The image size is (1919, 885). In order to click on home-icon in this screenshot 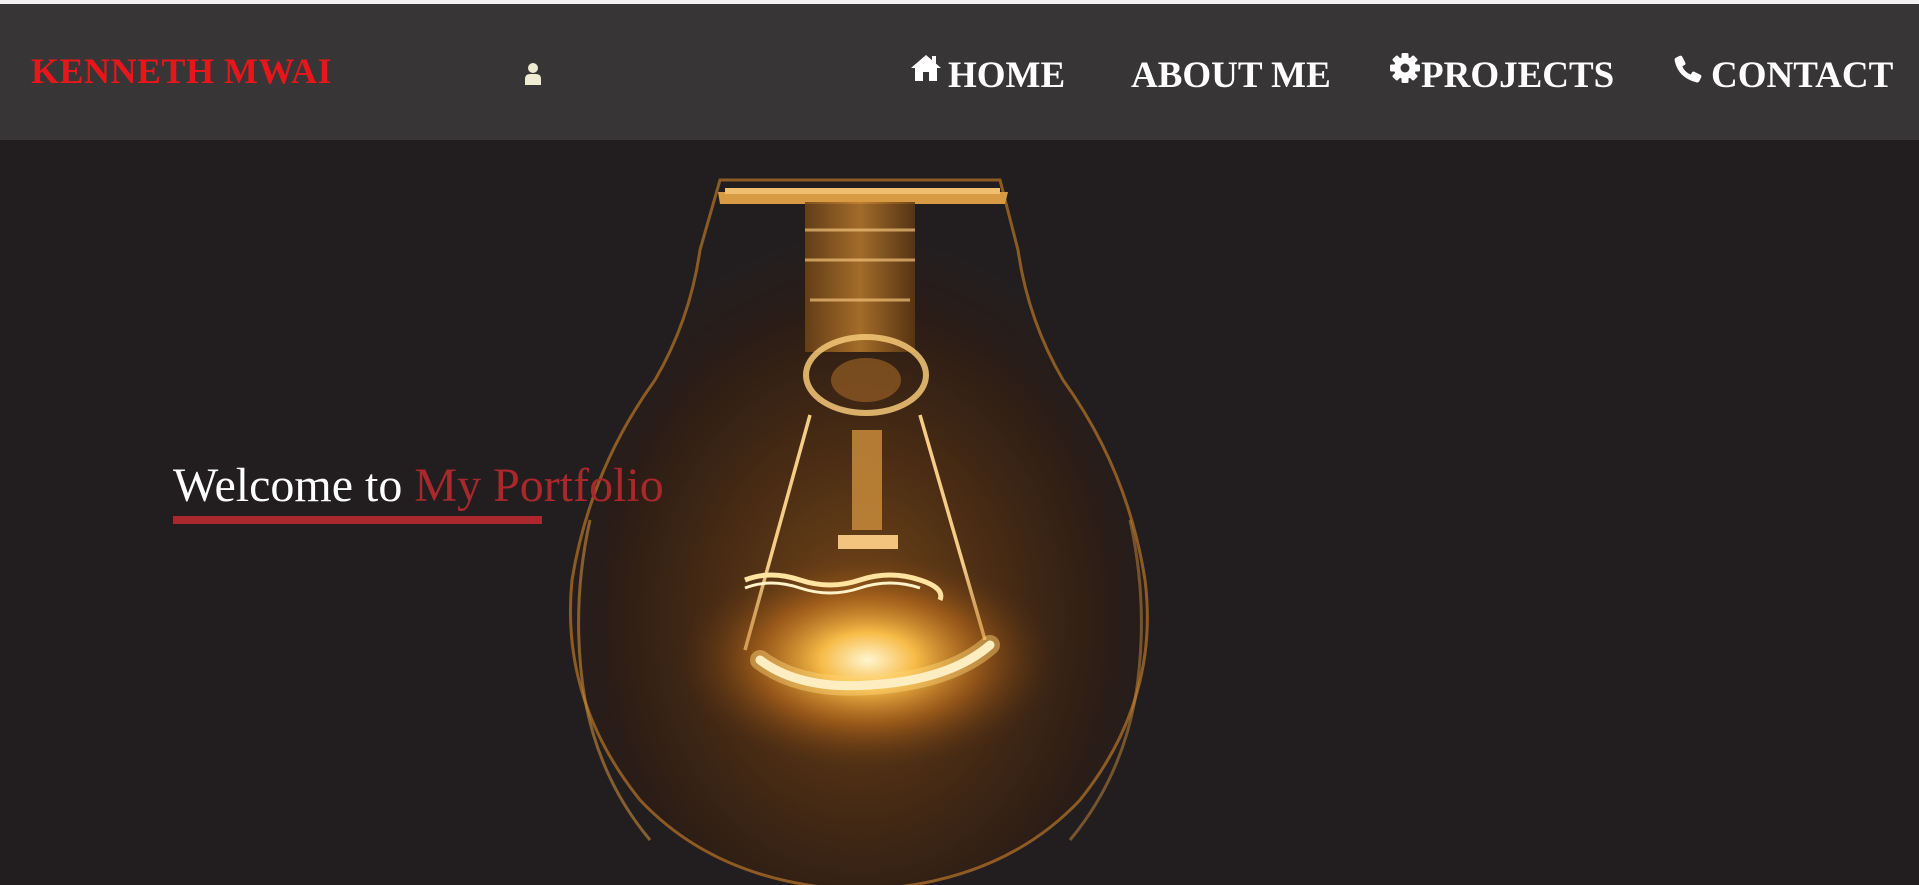, I will do `click(926, 67)`.